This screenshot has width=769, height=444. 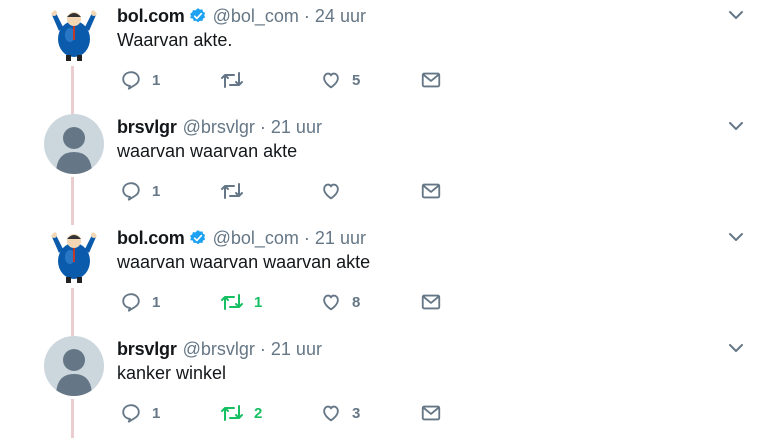 What do you see at coordinates (340, 80) in the screenshot?
I see `like-button: 5` at bounding box center [340, 80].